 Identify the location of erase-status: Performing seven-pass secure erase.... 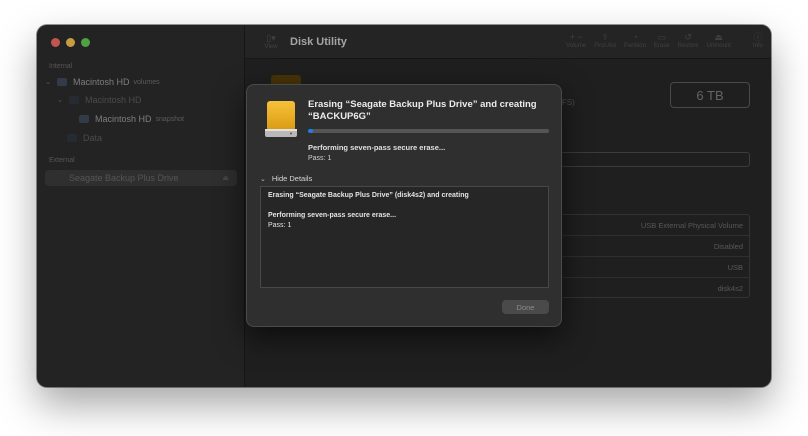
(377, 147).